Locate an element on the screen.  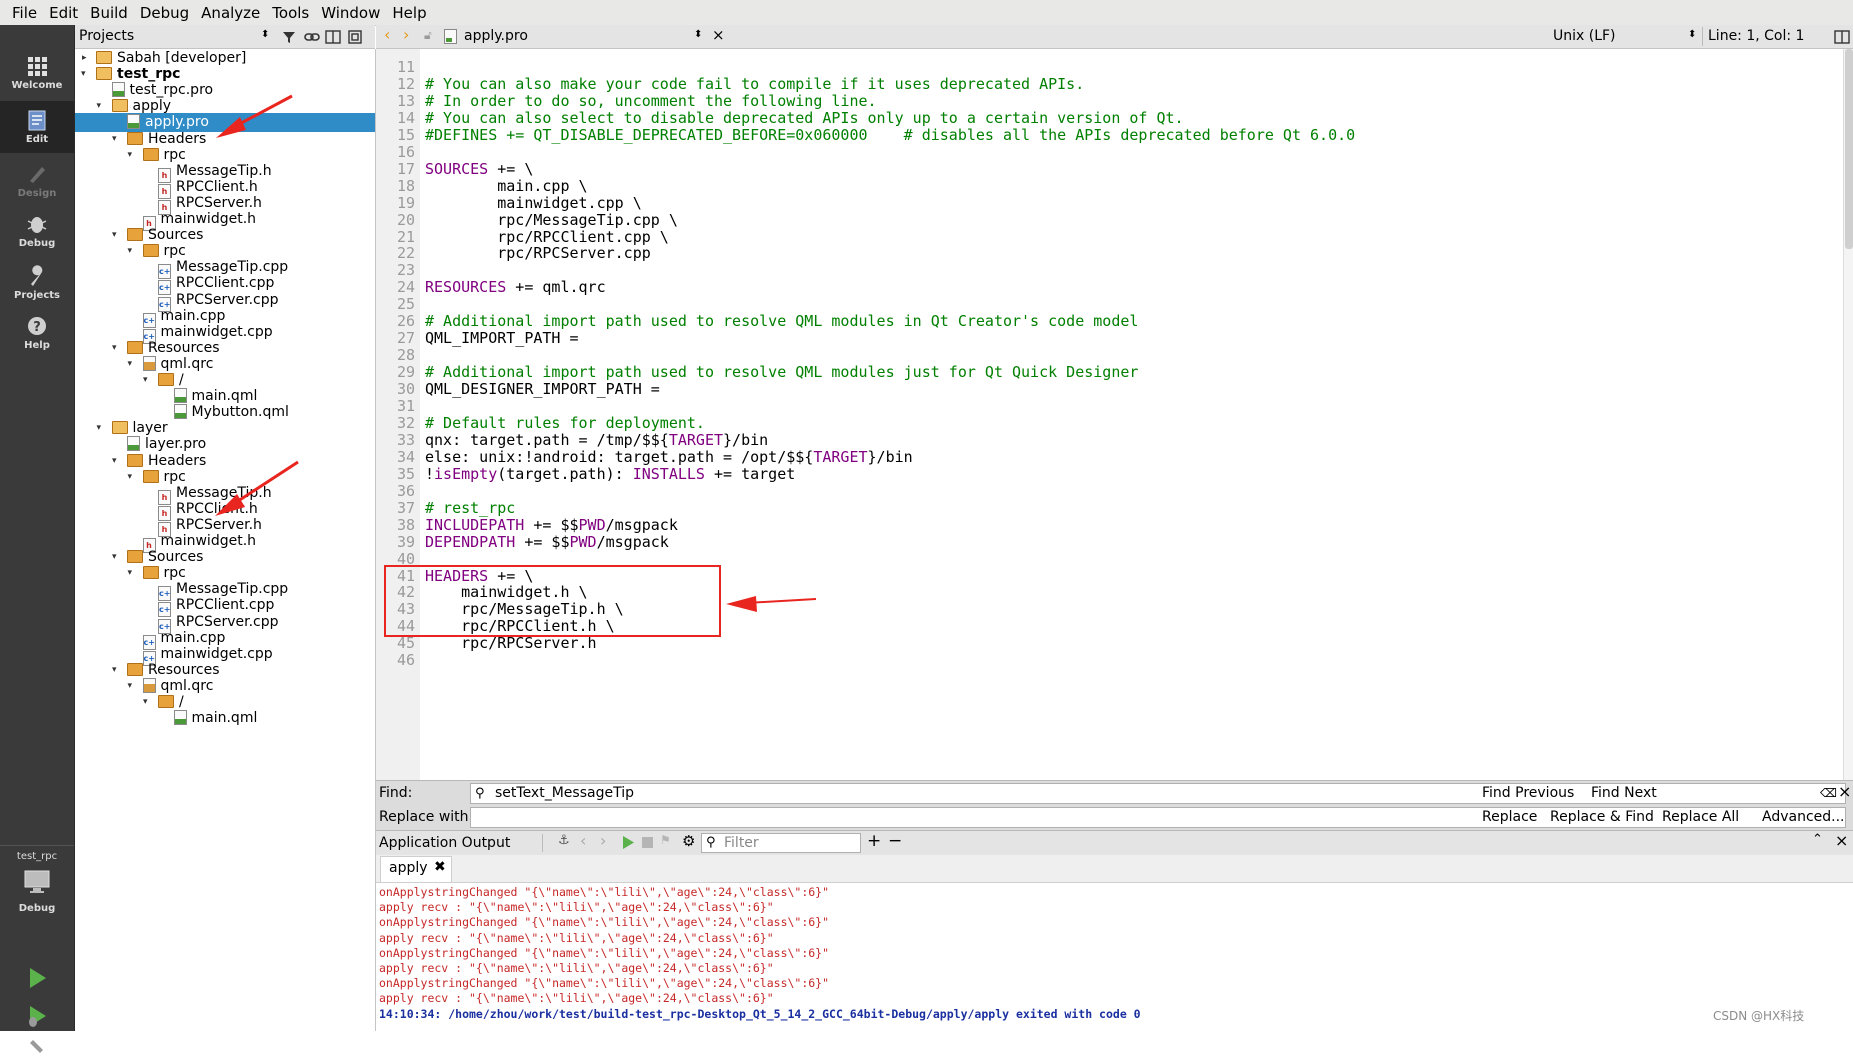
stop-icon is located at coordinates (647, 842).